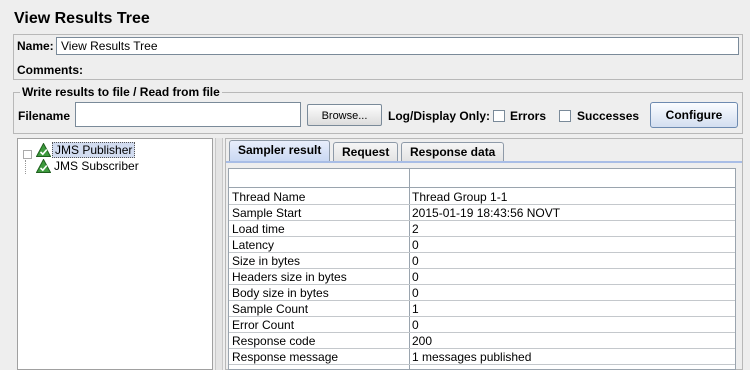  What do you see at coordinates (460, 197) in the screenshot?
I see `row-value: Thread Group 1-1` at bounding box center [460, 197].